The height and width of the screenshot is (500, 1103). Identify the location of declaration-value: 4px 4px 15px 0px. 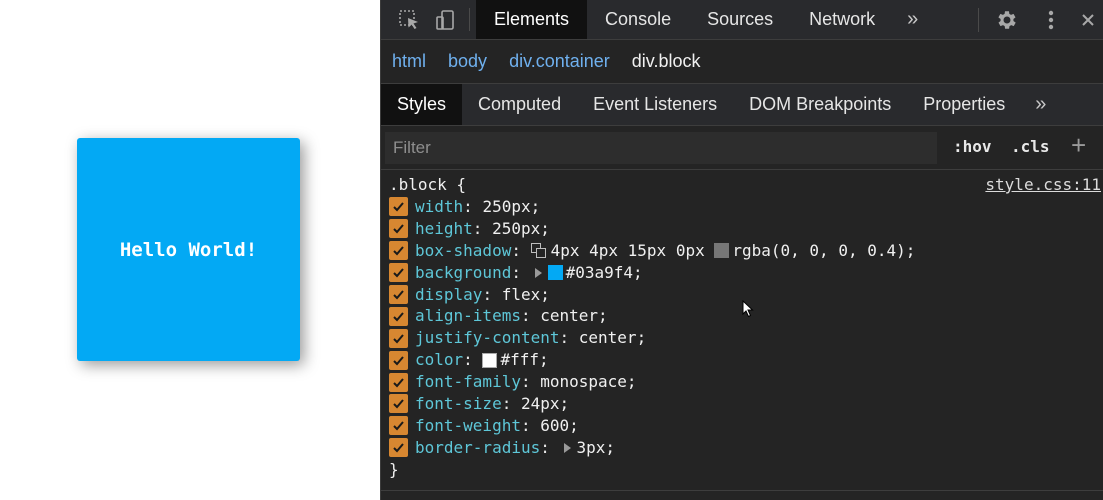
(633, 251).